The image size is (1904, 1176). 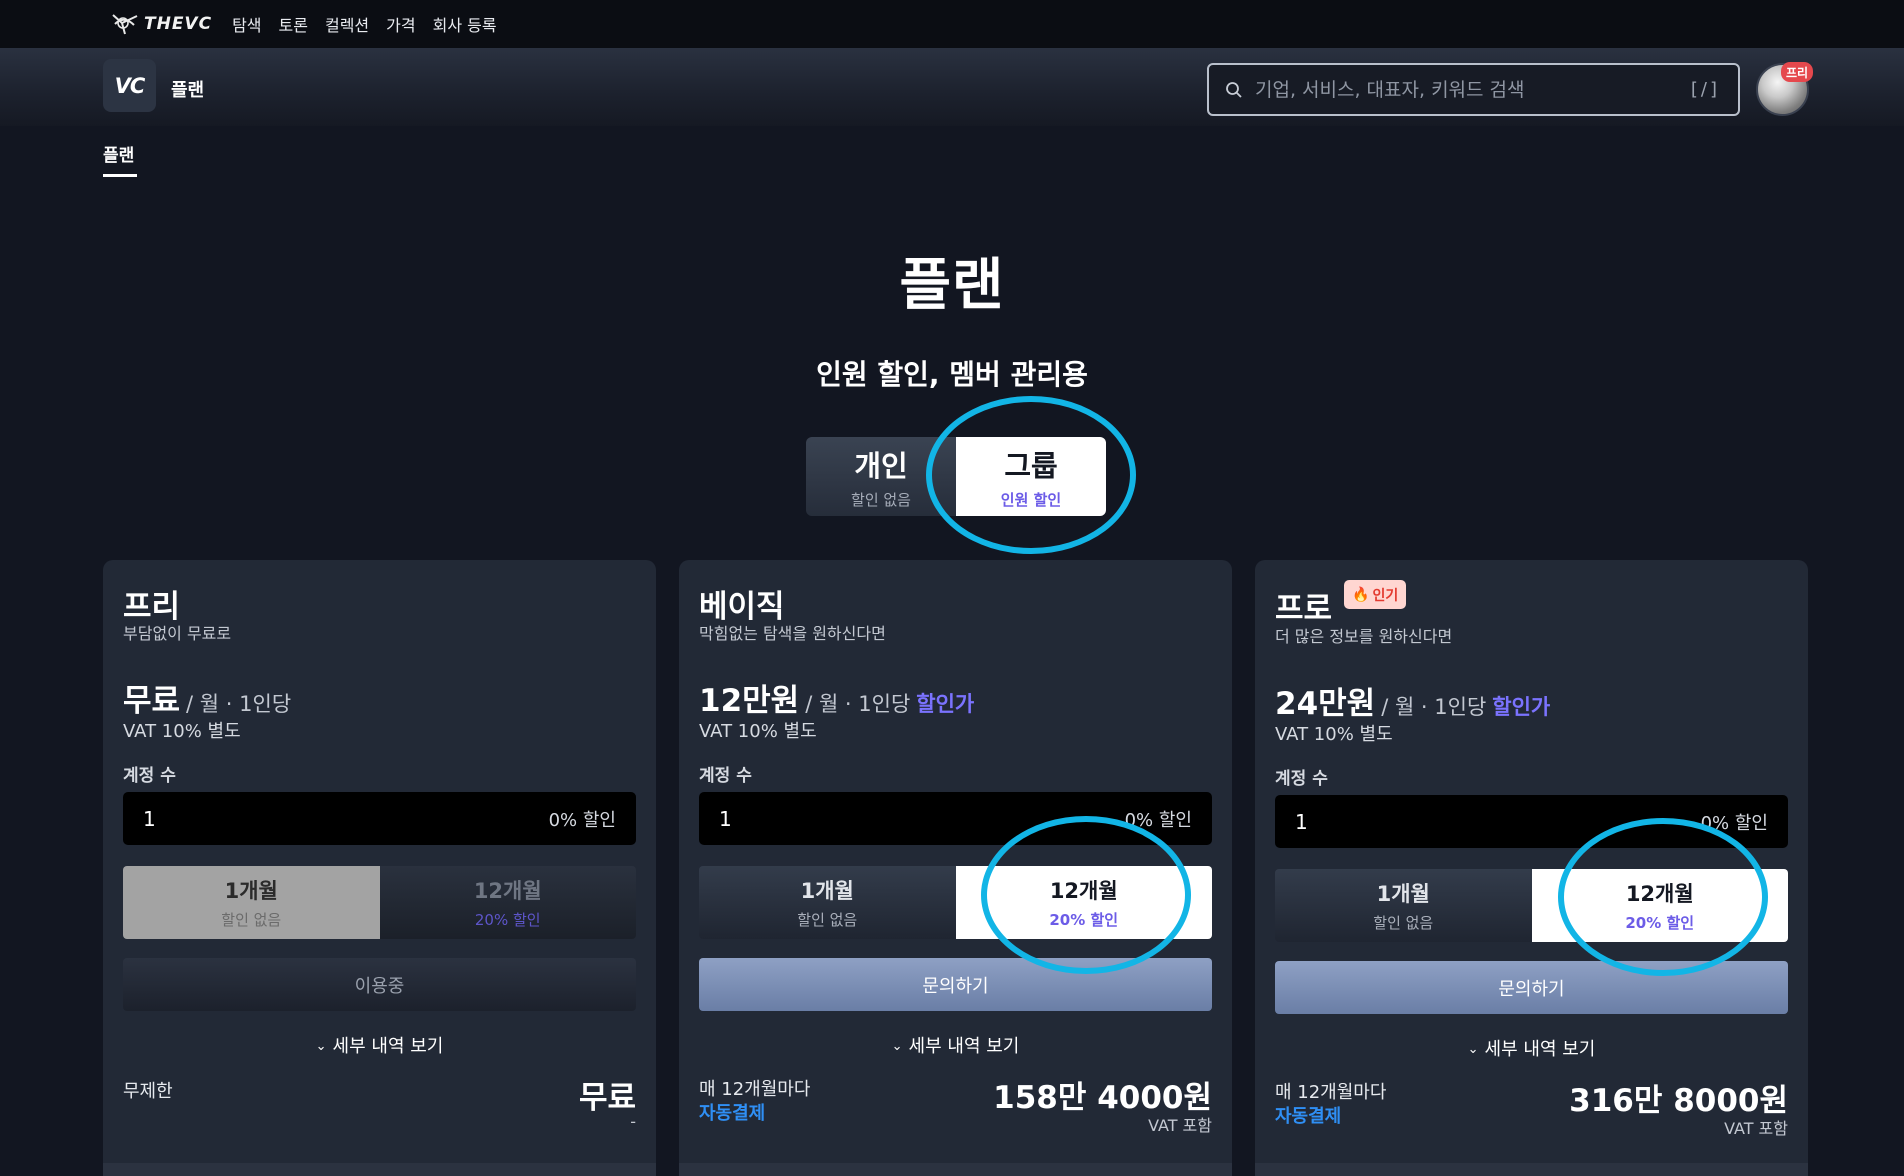 I want to click on page-title: 플랜, so click(x=952, y=285).